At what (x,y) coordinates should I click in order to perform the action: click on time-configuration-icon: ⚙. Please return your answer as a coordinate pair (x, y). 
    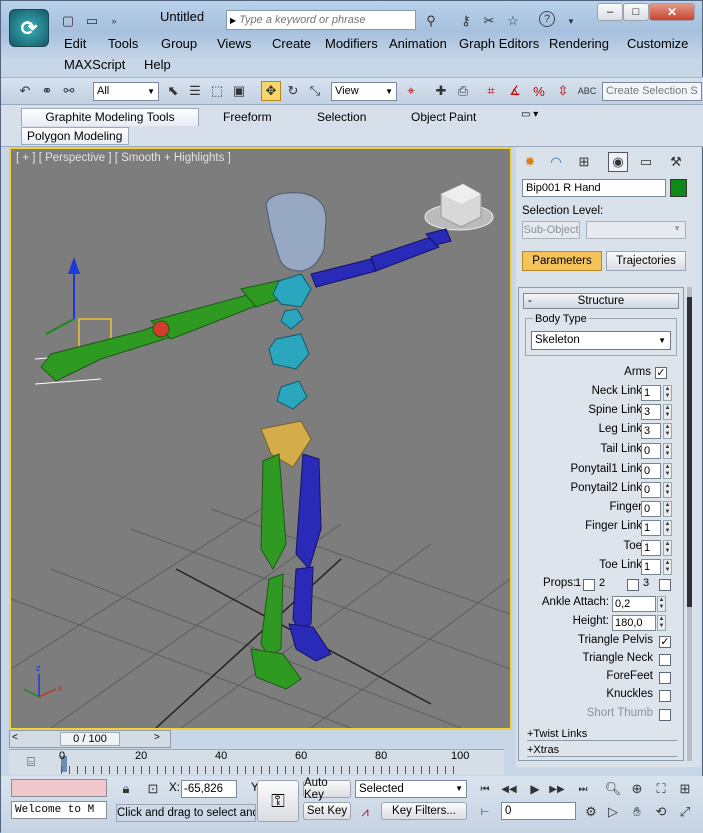
    Looking at the image, I should click on (591, 812).